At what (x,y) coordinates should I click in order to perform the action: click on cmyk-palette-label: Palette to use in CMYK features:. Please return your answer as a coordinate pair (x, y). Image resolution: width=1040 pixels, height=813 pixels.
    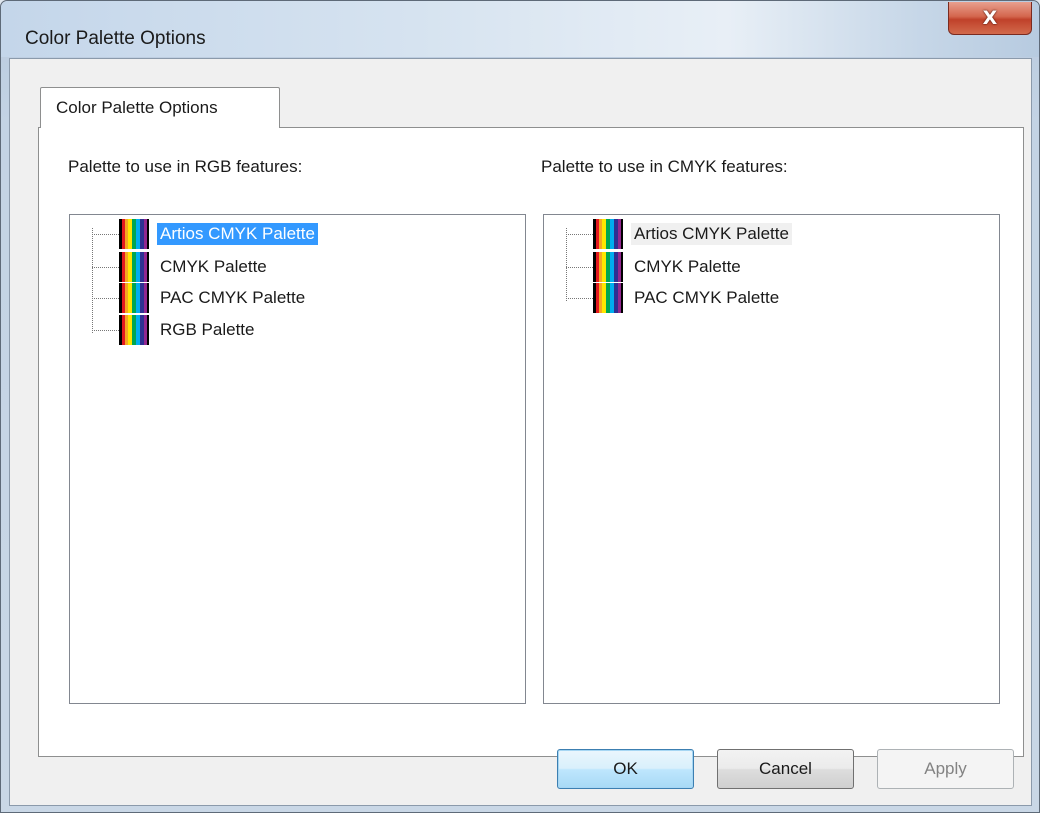
    Looking at the image, I should click on (664, 166).